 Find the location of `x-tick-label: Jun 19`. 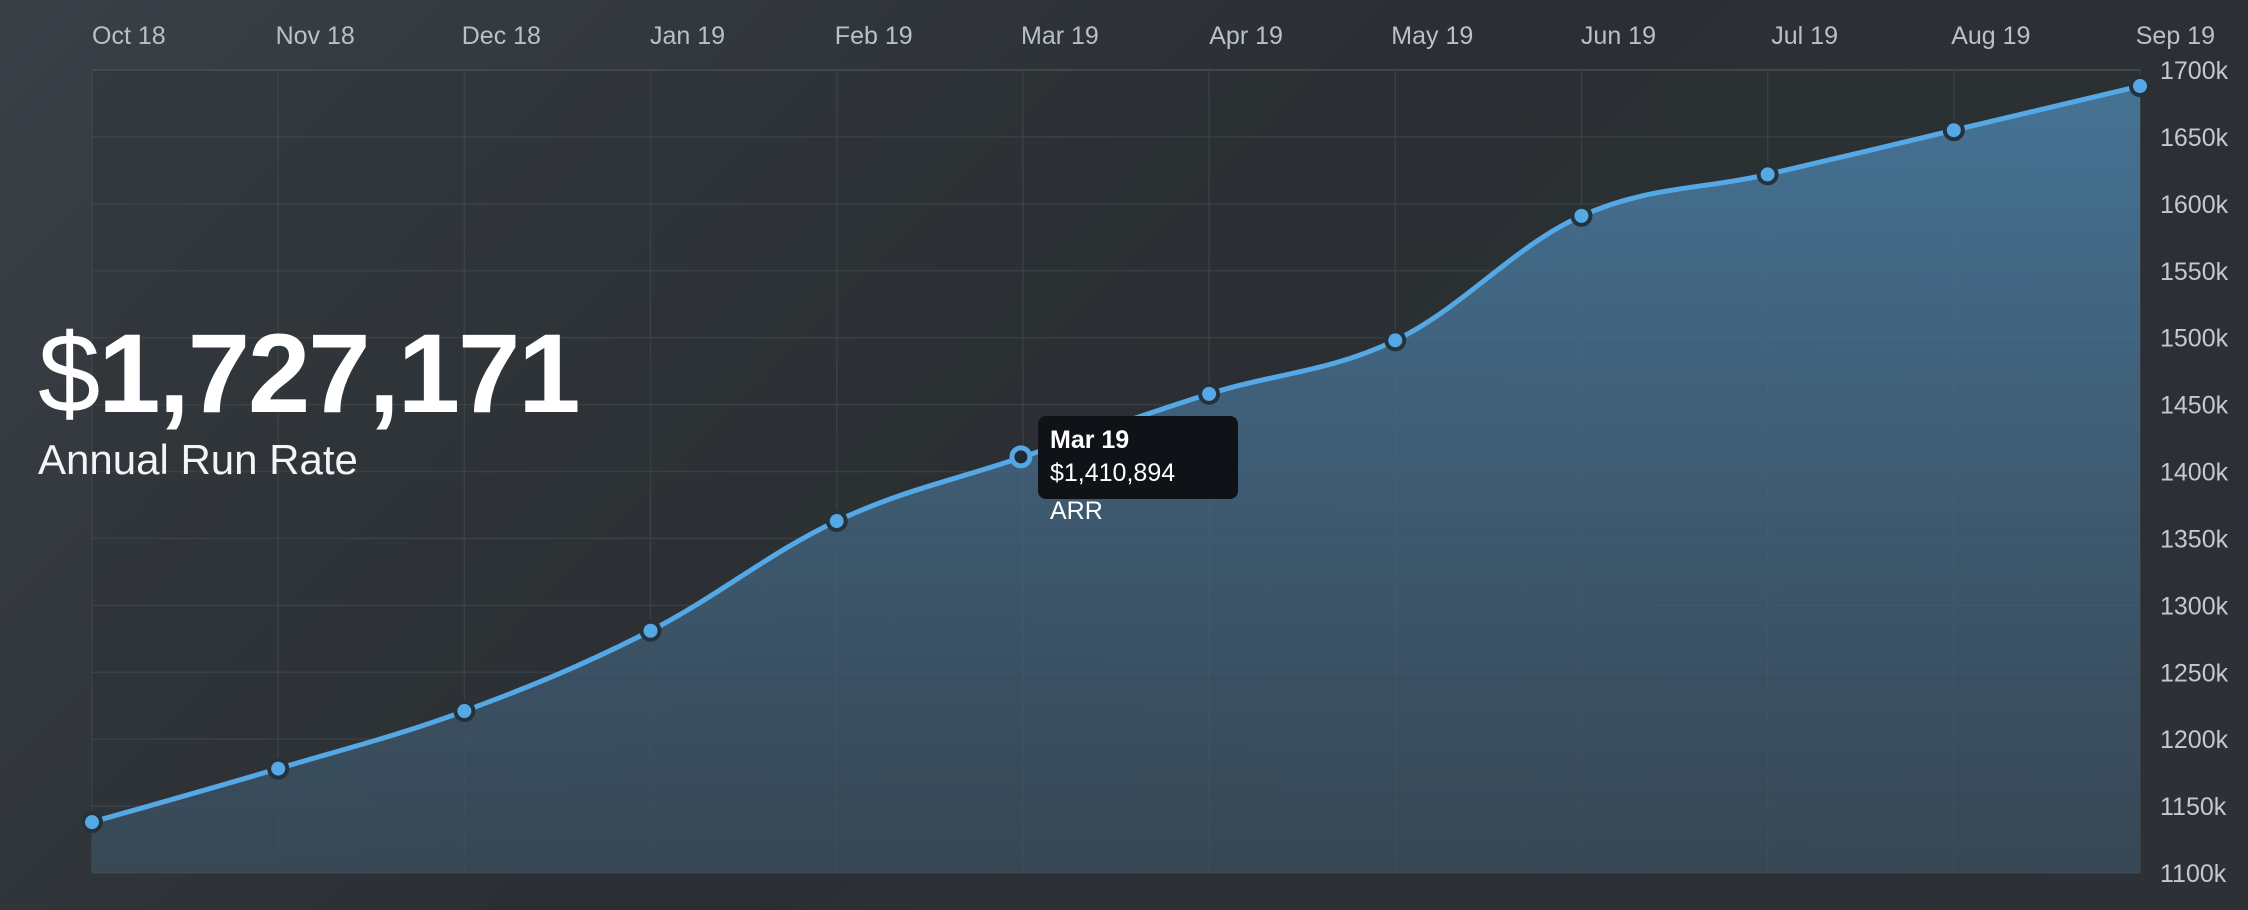

x-tick-label: Jun 19 is located at coordinates (1618, 36).